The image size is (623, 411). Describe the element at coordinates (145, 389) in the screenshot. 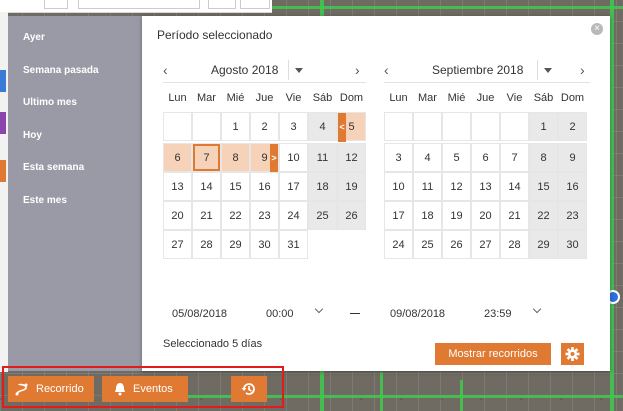

I see `eventos-button: Eventos` at that location.